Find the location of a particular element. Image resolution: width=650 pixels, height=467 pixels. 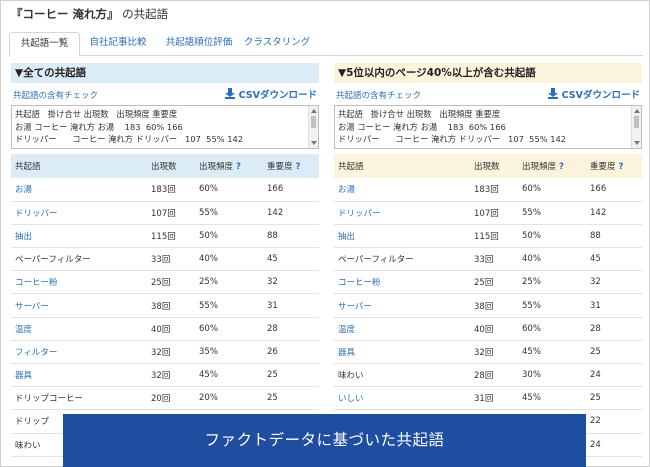

importance-cell: 24 is located at coordinates (614, 375).